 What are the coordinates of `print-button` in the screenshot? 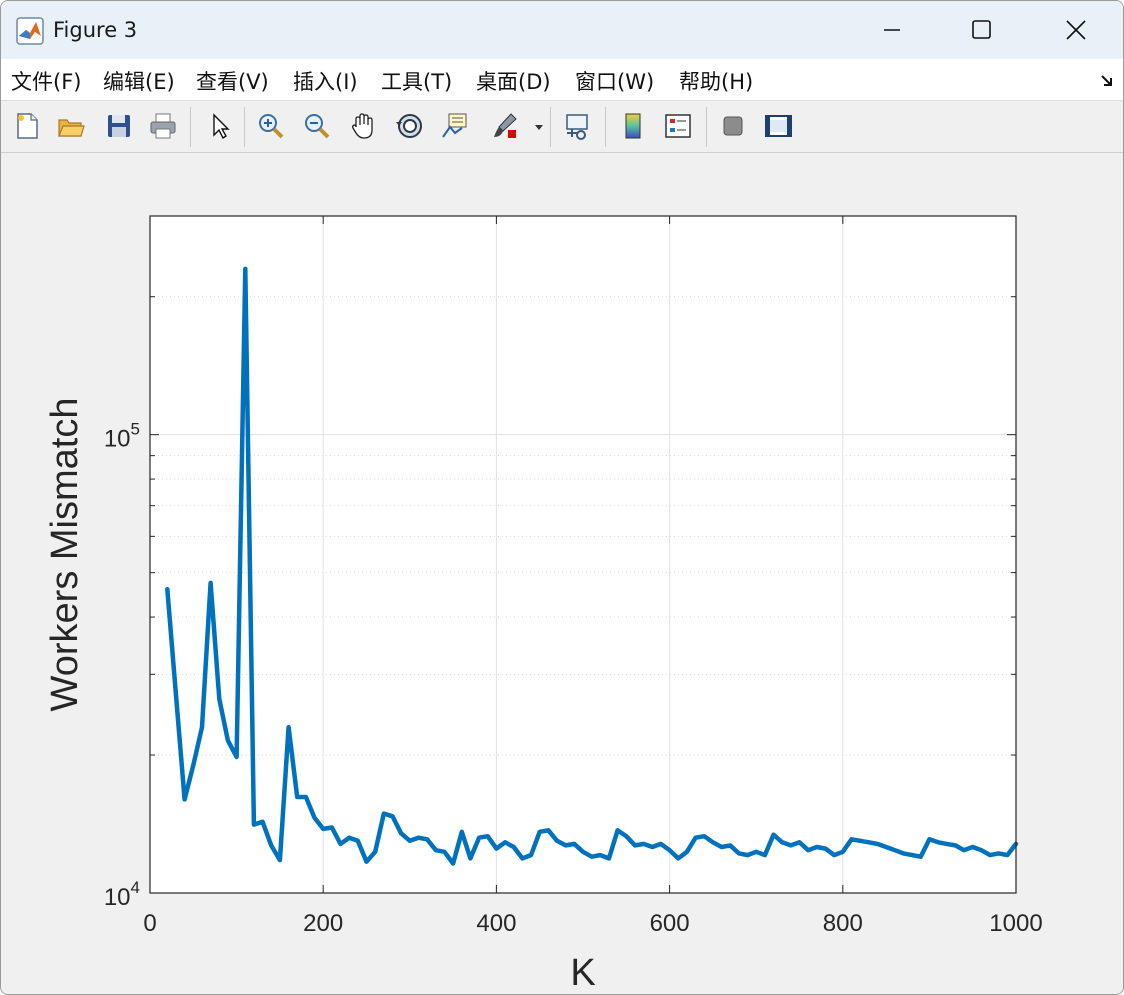 It's located at (163, 126).